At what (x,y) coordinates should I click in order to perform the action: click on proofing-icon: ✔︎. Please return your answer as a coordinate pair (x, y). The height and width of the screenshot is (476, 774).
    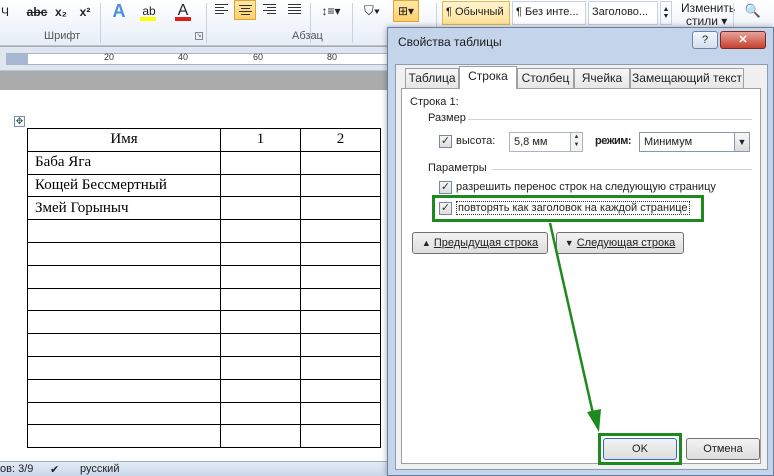
    Looking at the image, I should click on (54, 469).